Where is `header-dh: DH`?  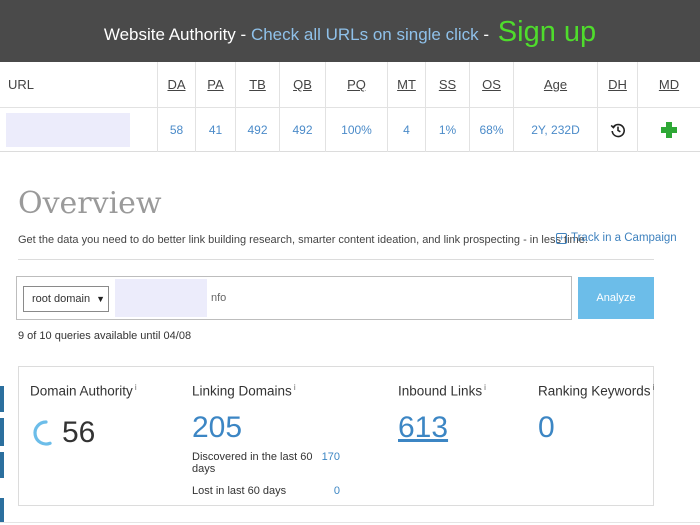 header-dh: DH is located at coordinates (618, 84).